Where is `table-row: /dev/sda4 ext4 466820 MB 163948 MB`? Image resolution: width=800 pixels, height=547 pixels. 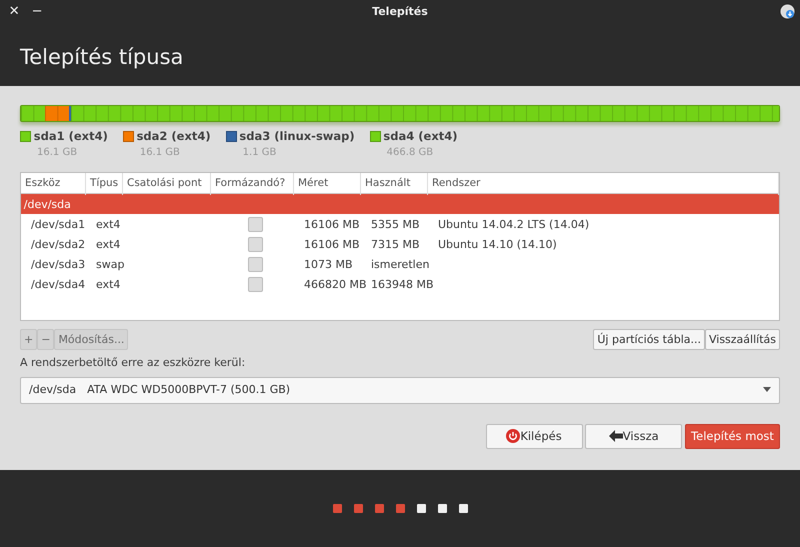 table-row: /dev/sda4 ext4 466820 MB 163948 MB is located at coordinates (400, 284).